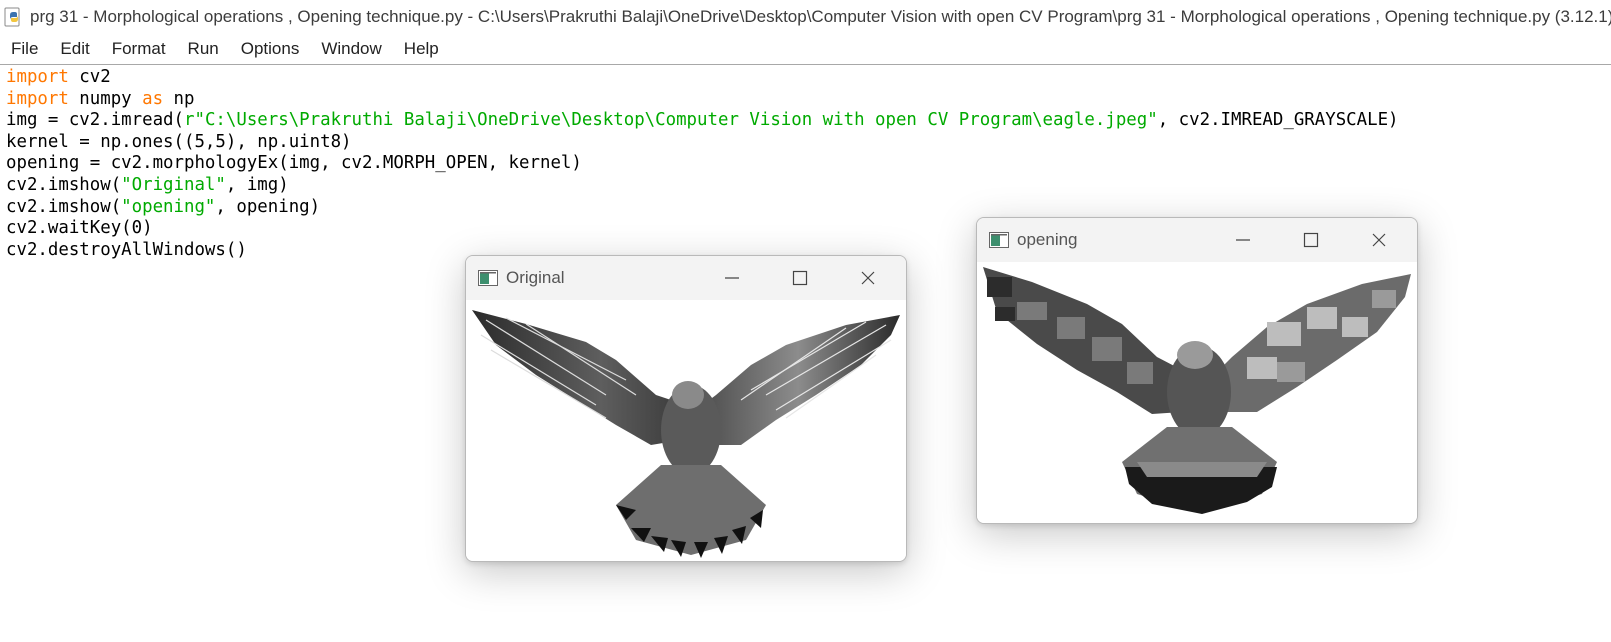 This screenshot has width=1611, height=642. What do you see at coordinates (179, 141) in the screenshot?
I see `code-line-4: kernel = np.ones((5,5), np.uint8)` at bounding box center [179, 141].